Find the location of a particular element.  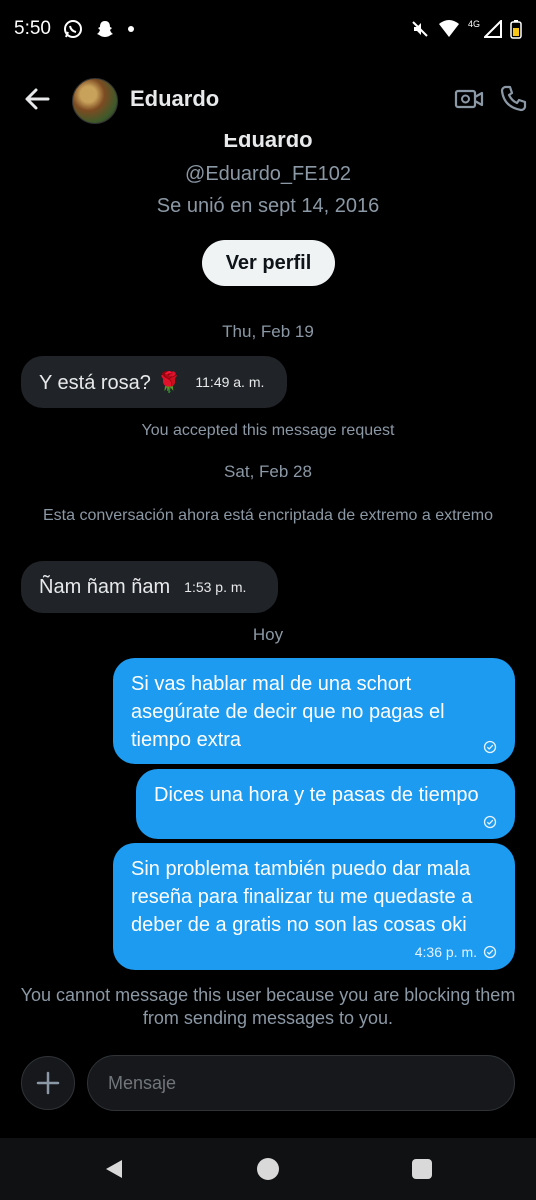

incoming-message: Ñam ñam ñam 1:53 p. m. is located at coordinates (149, 587).